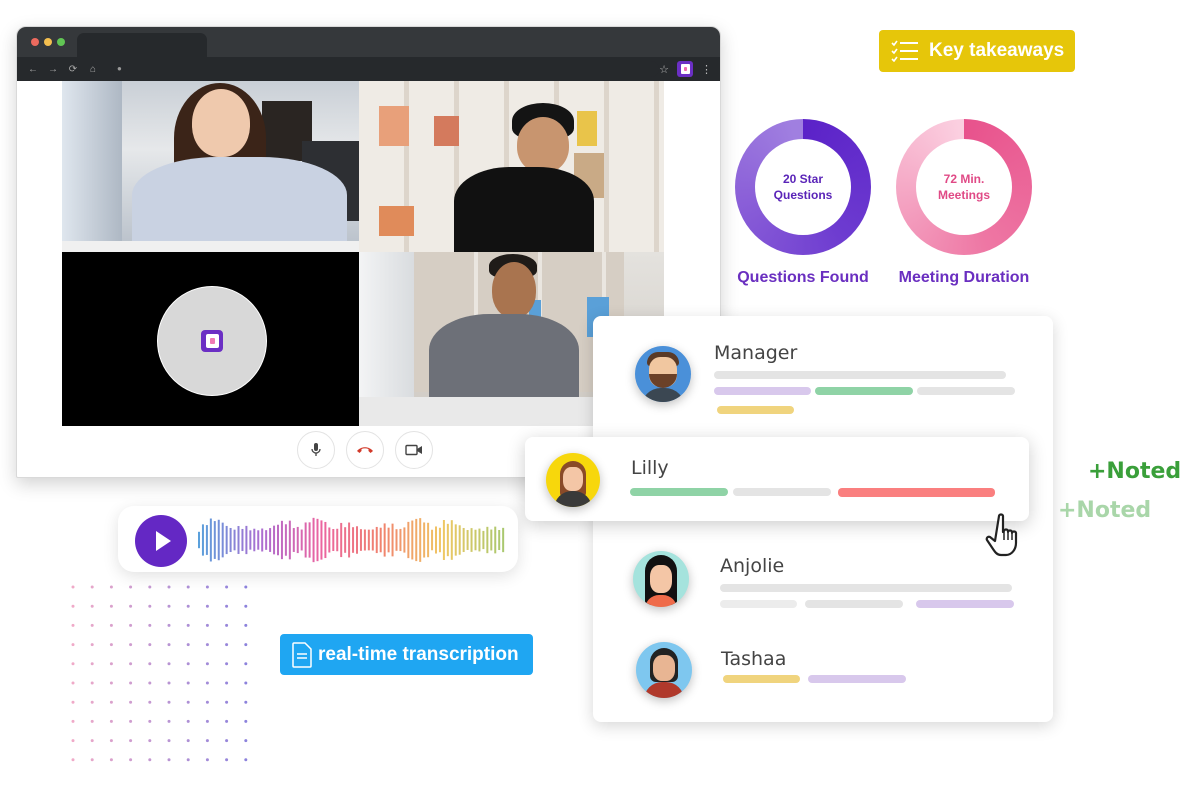 This screenshot has height=800, width=1200. What do you see at coordinates (35, 42) in the screenshot?
I see `close-window-button` at bounding box center [35, 42].